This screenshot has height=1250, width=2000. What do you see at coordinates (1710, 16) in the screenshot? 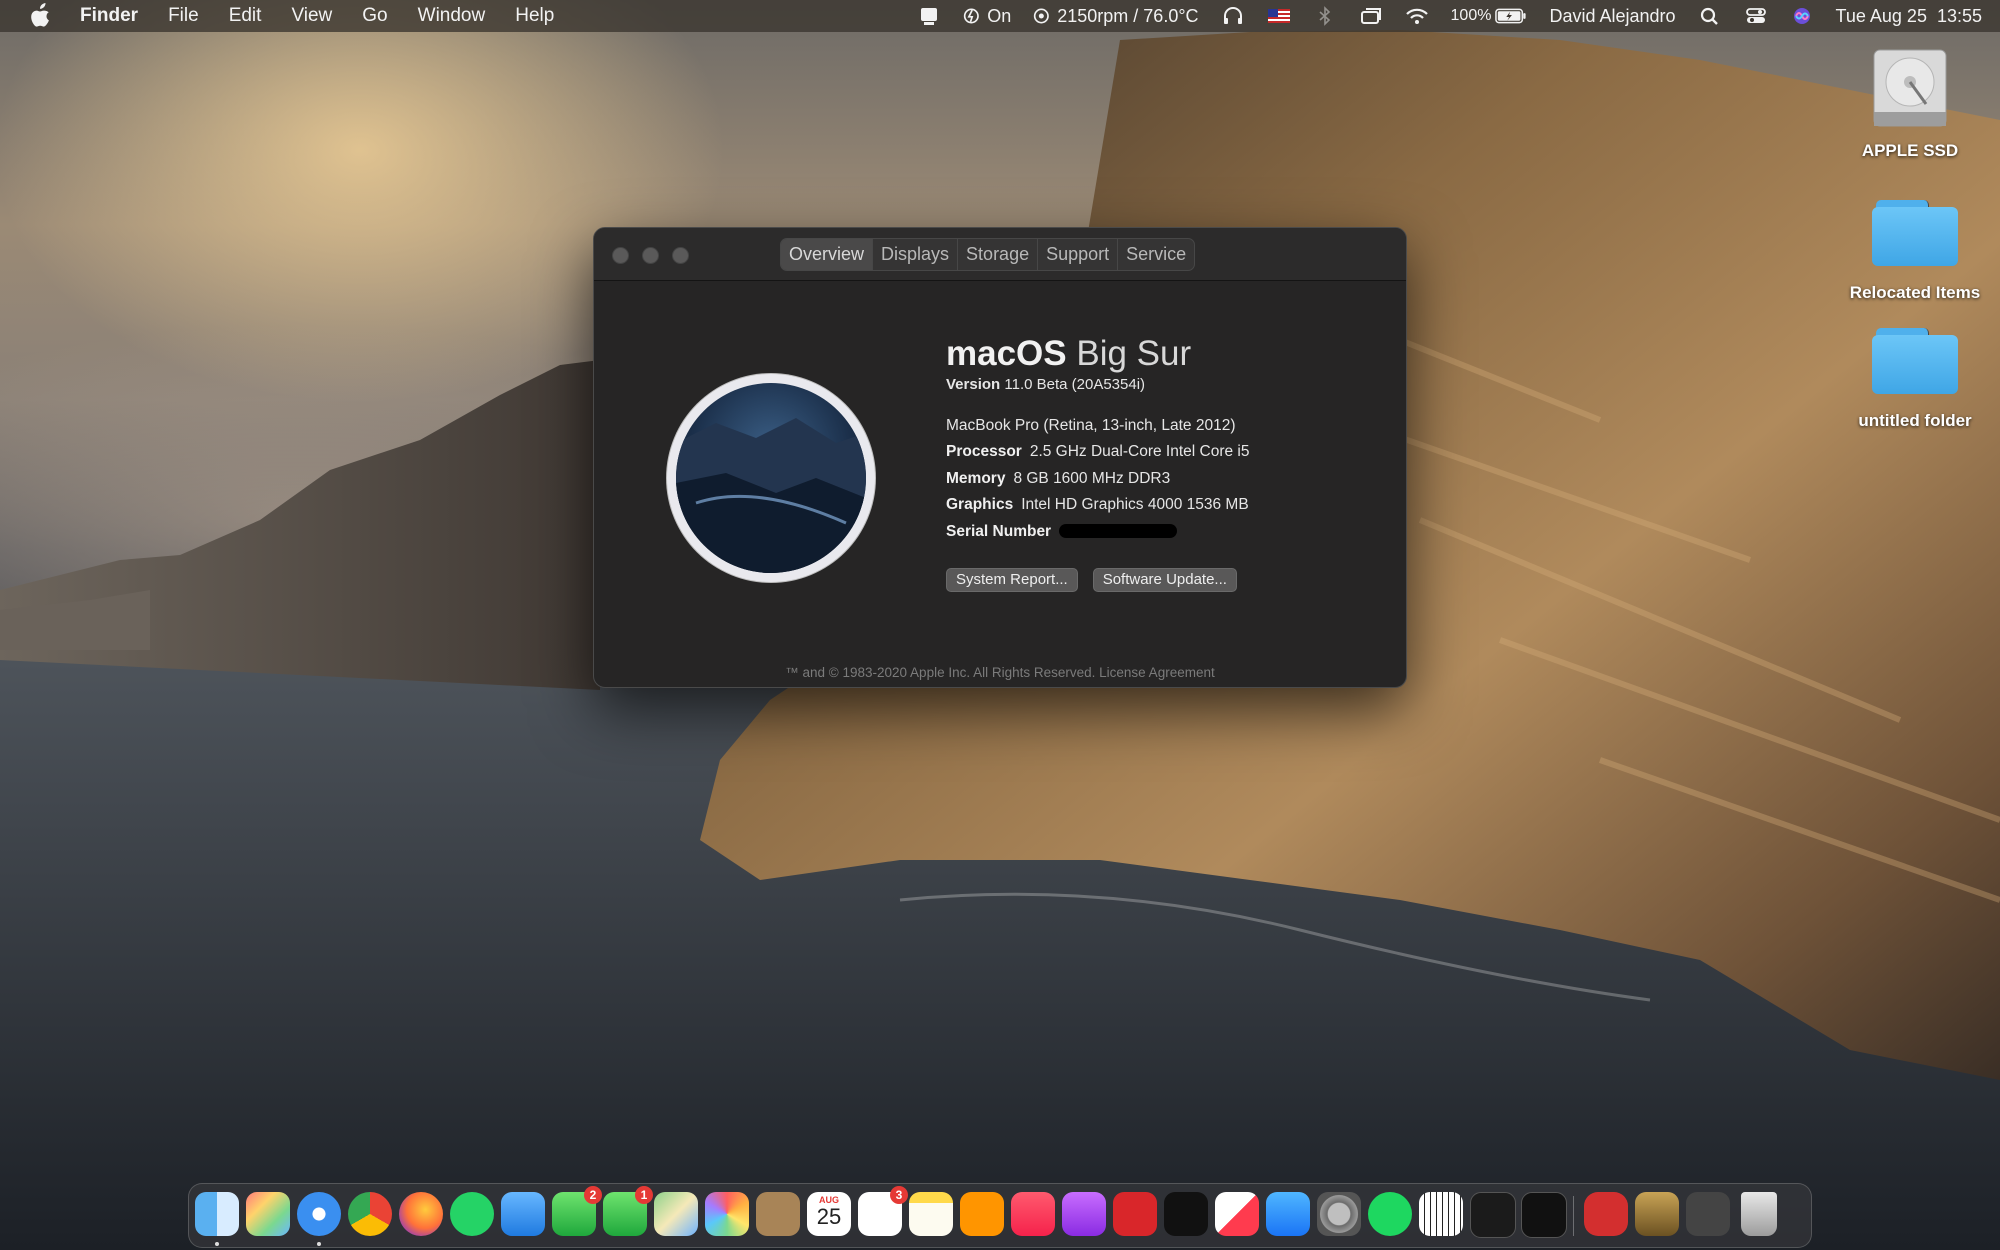
I see `spotlight-search-icon` at bounding box center [1710, 16].